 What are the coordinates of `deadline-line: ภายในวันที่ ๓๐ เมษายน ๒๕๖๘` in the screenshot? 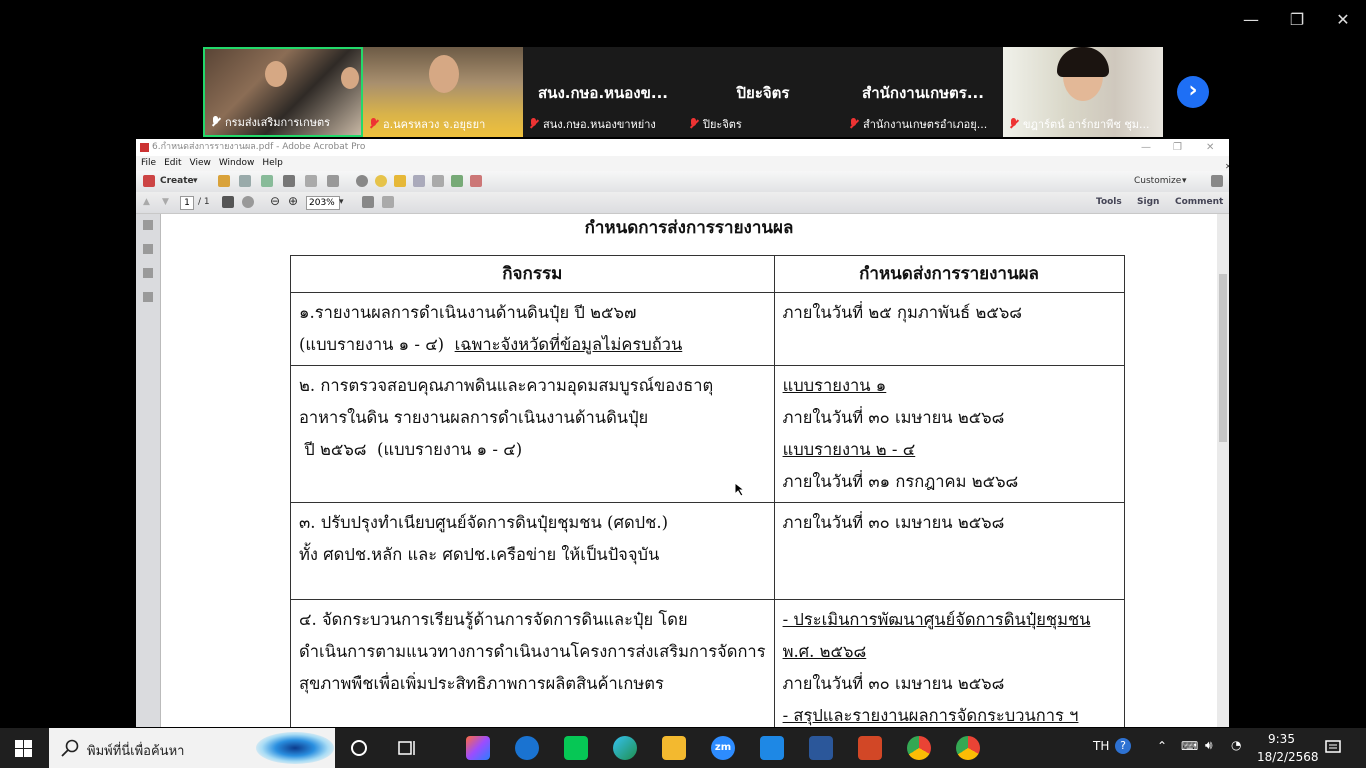 It's located at (893, 683).